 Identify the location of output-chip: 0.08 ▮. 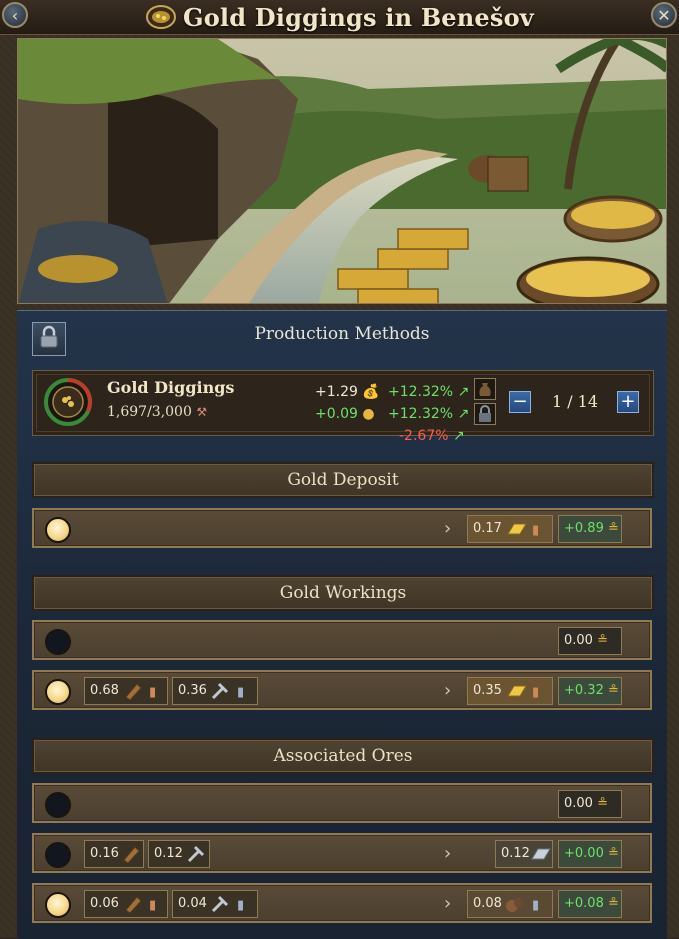
(510, 904).